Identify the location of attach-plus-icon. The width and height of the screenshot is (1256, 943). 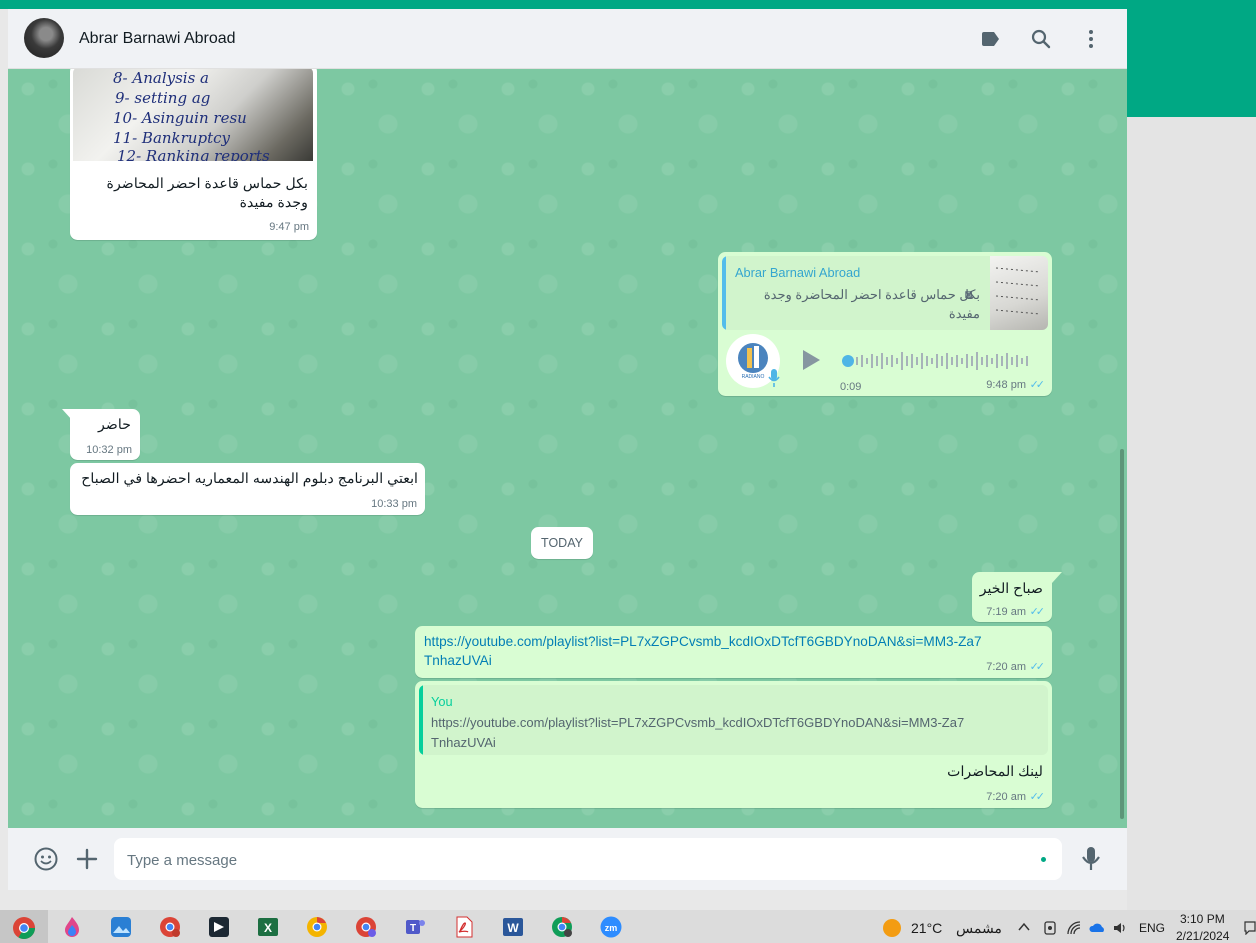
(87, 859).